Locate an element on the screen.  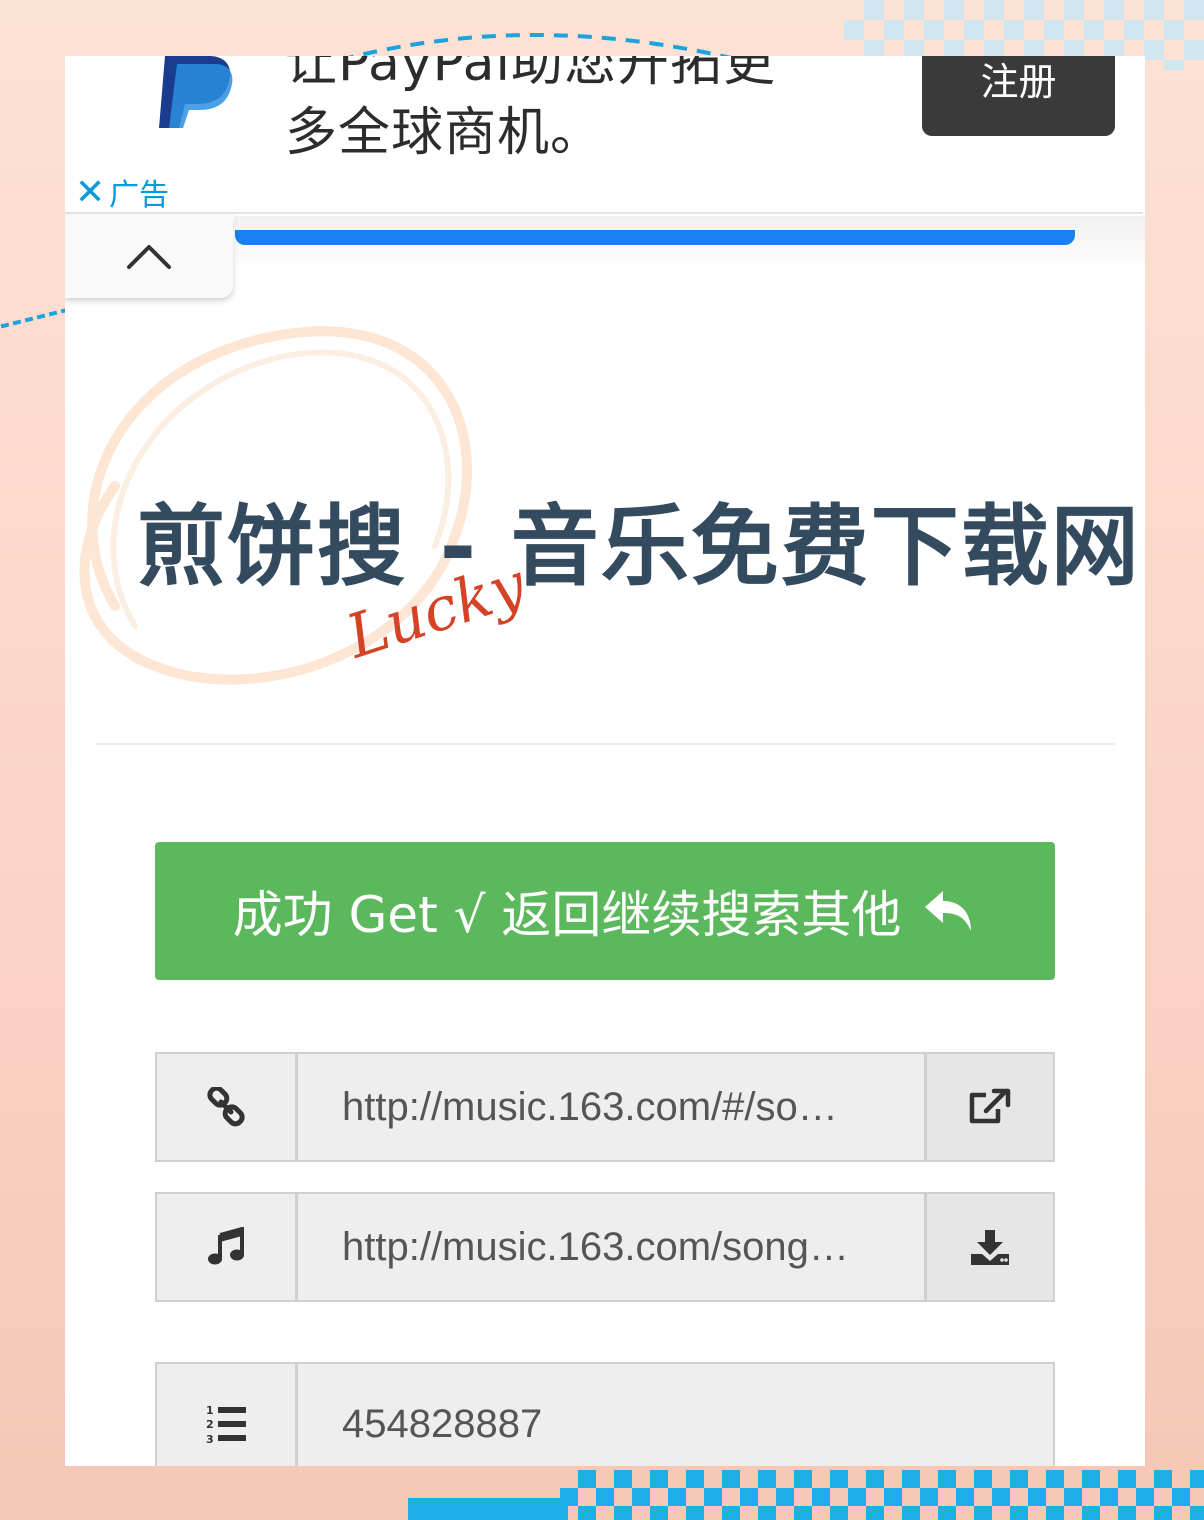
song-id-field: 454828887 is located at coordinates (675, 1415).